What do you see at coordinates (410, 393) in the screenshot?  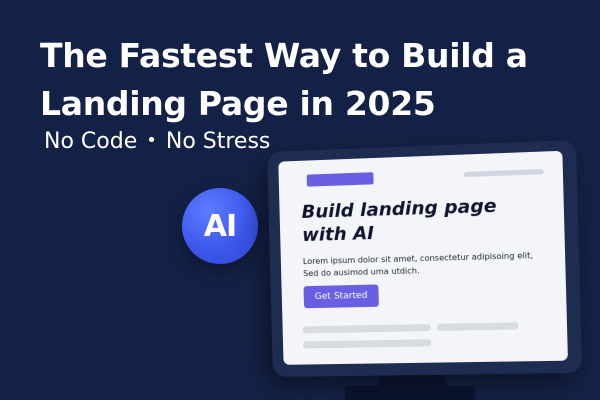 I see `monitor-base` at bounding box center [410, 393].